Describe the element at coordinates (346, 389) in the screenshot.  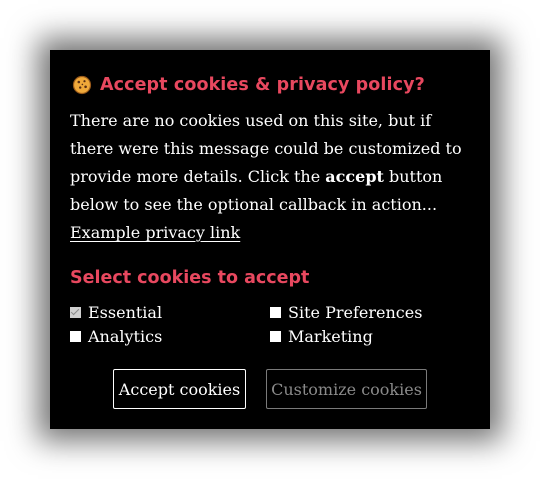
I see `customize-cookies-button: Customize cookies` at that location.